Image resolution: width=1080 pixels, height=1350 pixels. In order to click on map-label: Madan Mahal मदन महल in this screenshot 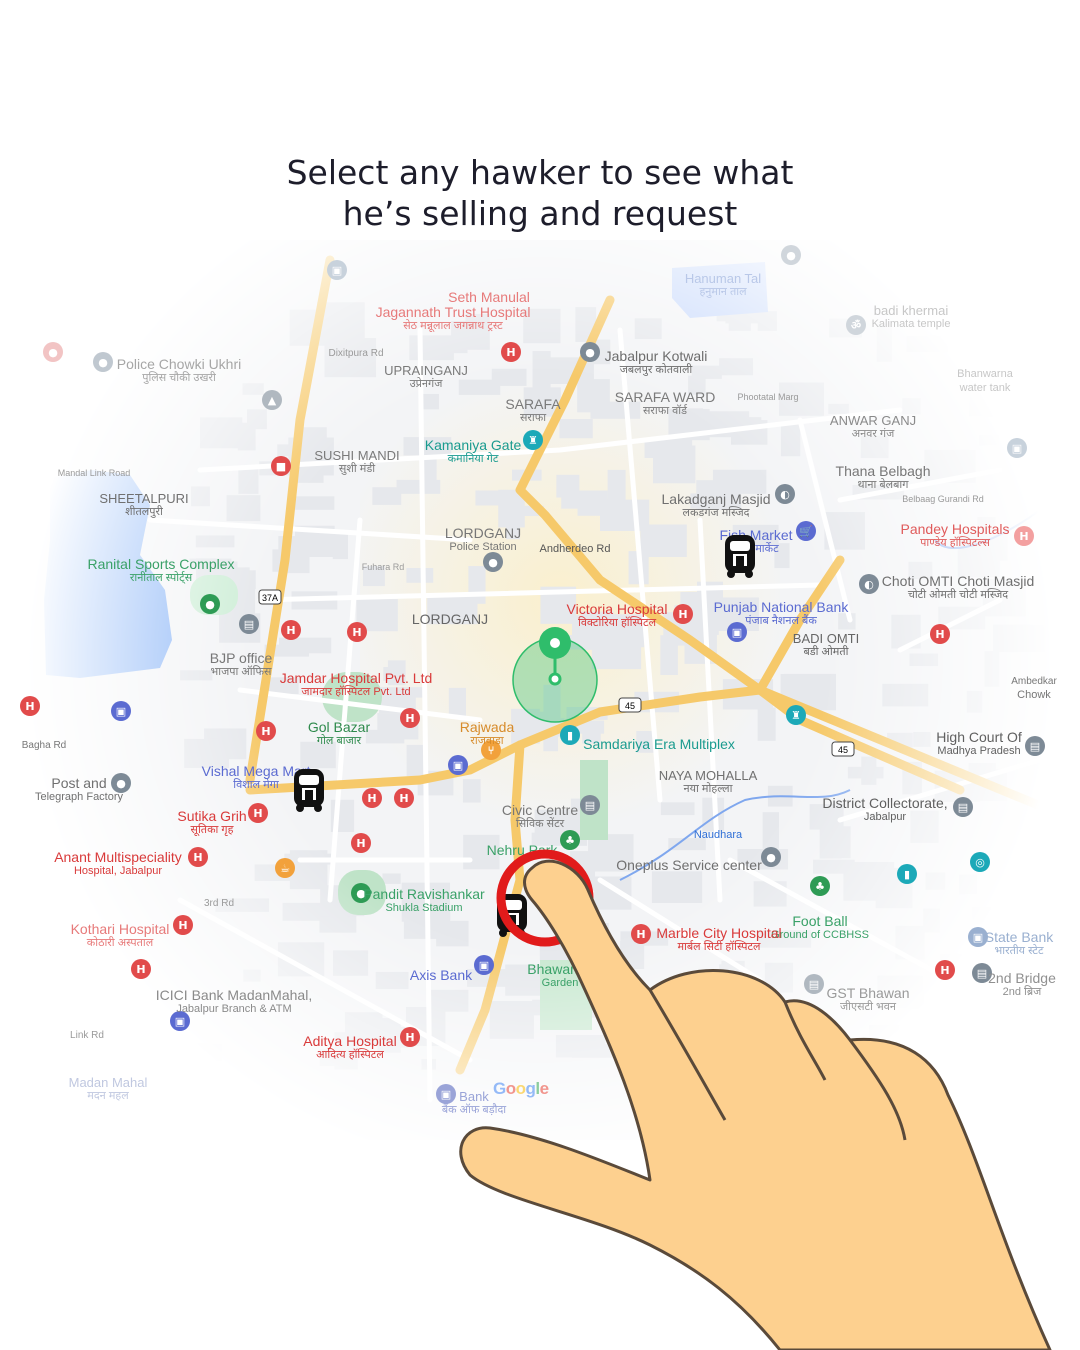, I will do `click(108, 1088)`.